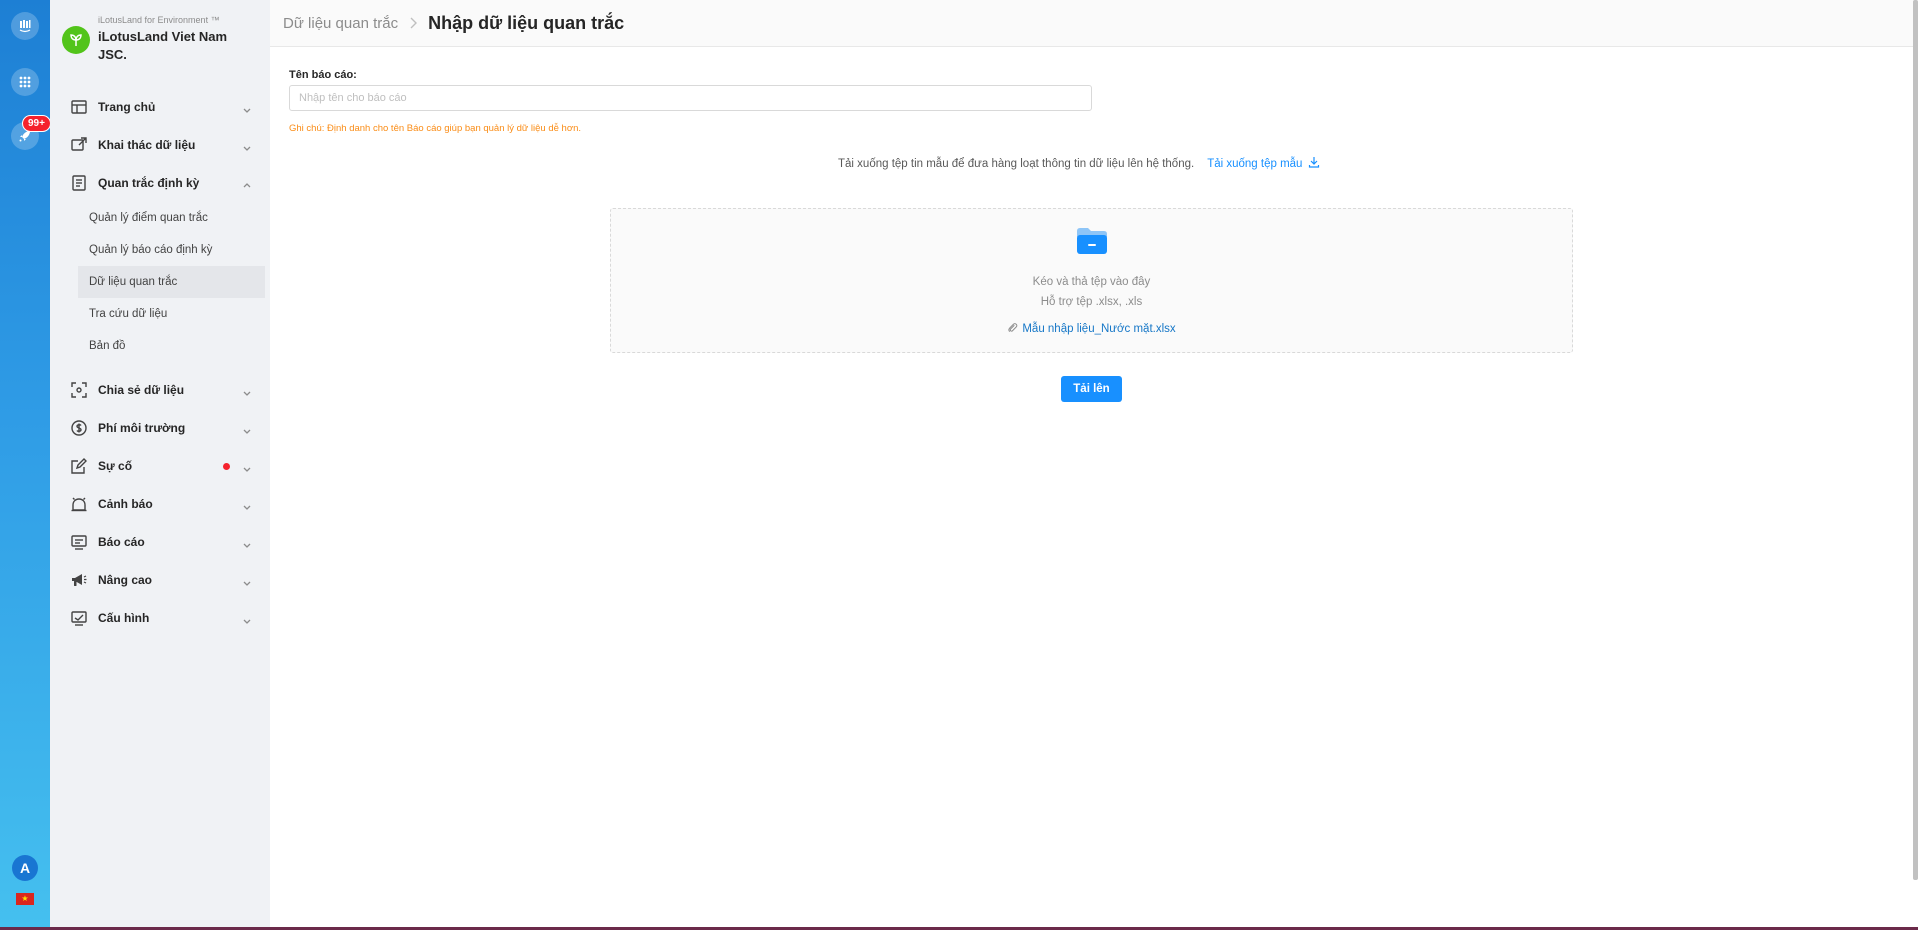 The width and height of the screenshot is (1918, 930). Describe the element at coordinates (125, 580) in the screenshot. I see `sidebar-item-label: Nâng cao` at that location.